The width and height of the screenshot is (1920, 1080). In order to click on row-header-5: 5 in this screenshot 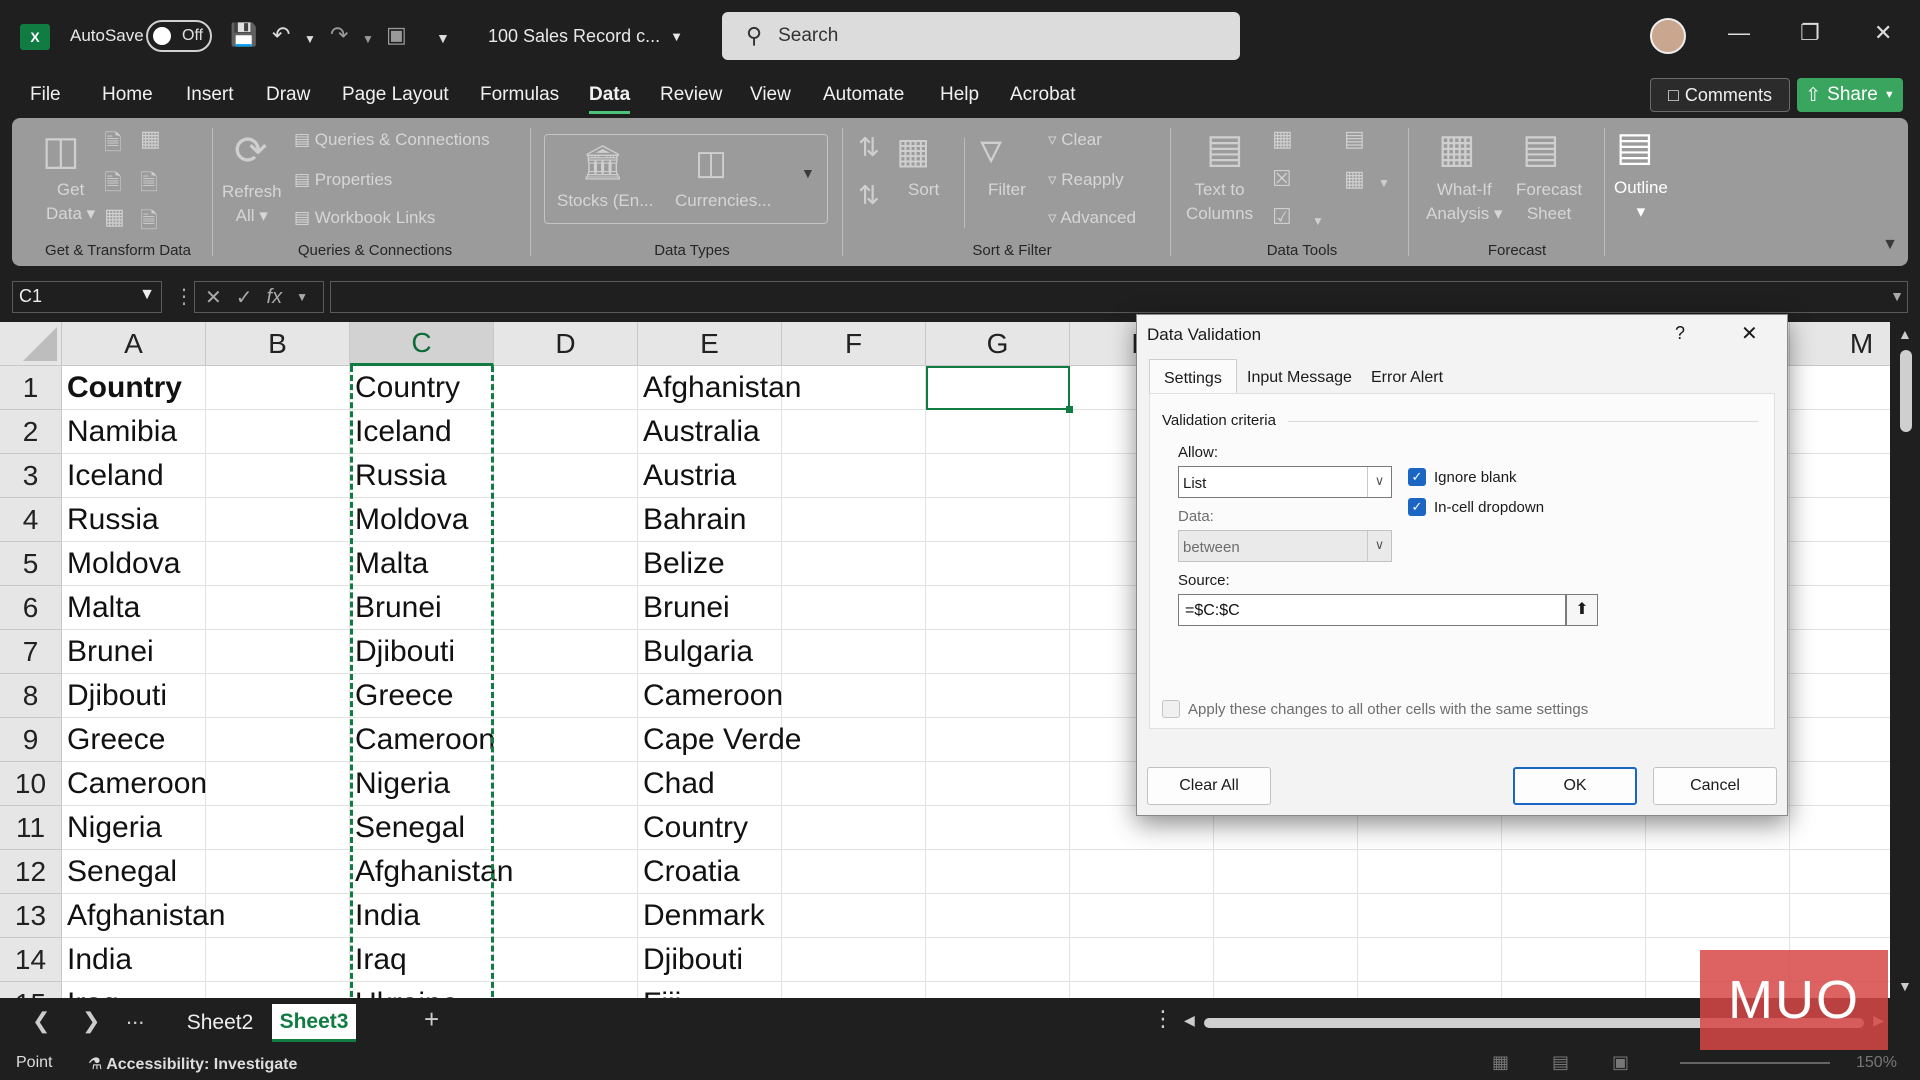, I will do `click(31, 564)`.